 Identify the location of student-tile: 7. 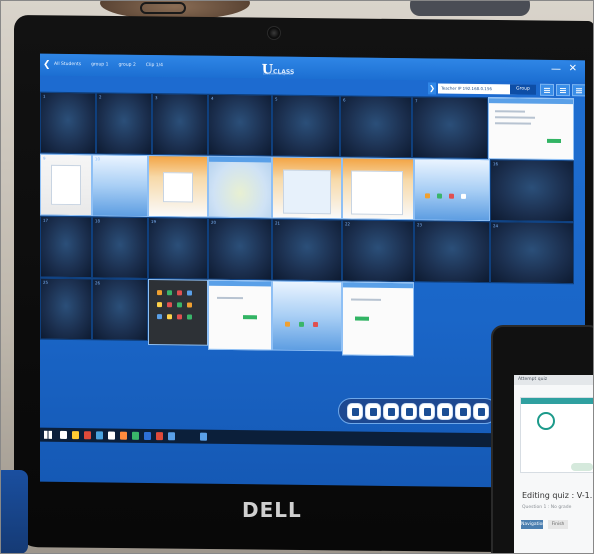
(450, 128).